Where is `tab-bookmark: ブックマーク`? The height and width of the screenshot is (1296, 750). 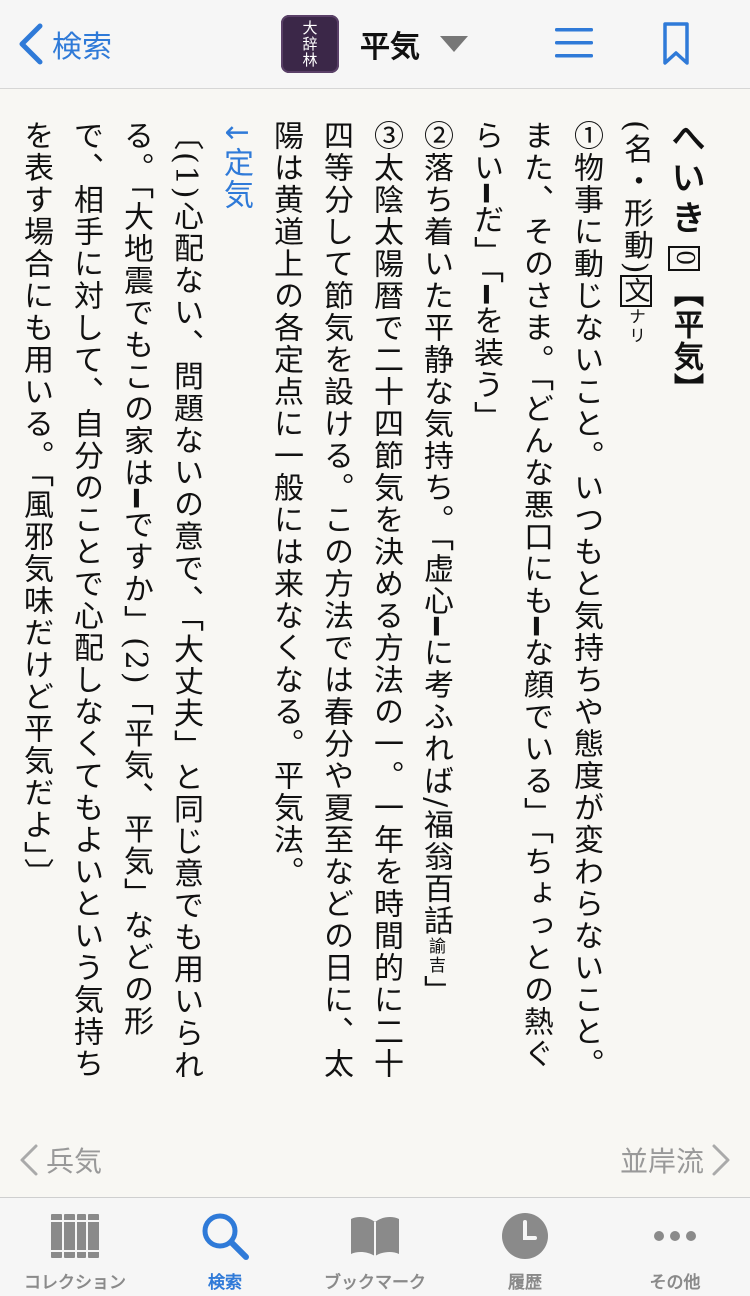 tab-bookmark: ブックマーク is located at coordinates (375, 1247).